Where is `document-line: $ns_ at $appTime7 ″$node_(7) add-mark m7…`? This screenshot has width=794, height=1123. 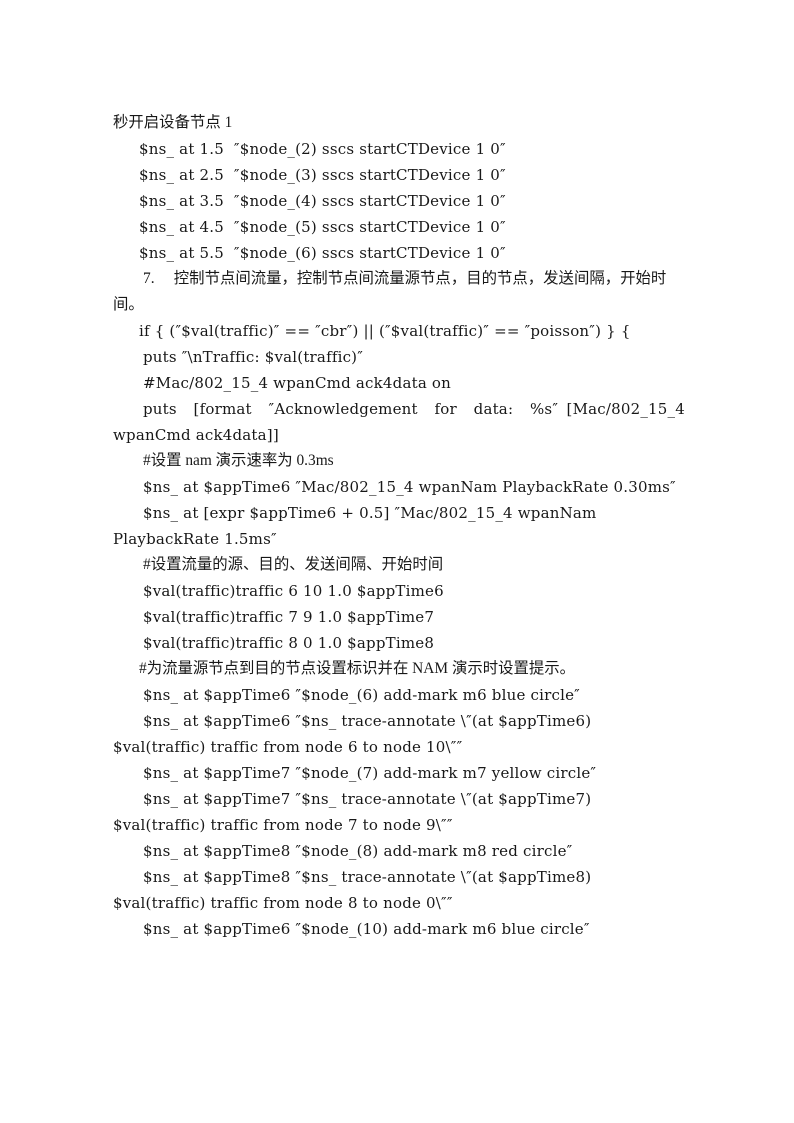
document-line: $ns_ at $appTime7 ″$node_(7) add-mark m7… is located at coordinates (370, 773).